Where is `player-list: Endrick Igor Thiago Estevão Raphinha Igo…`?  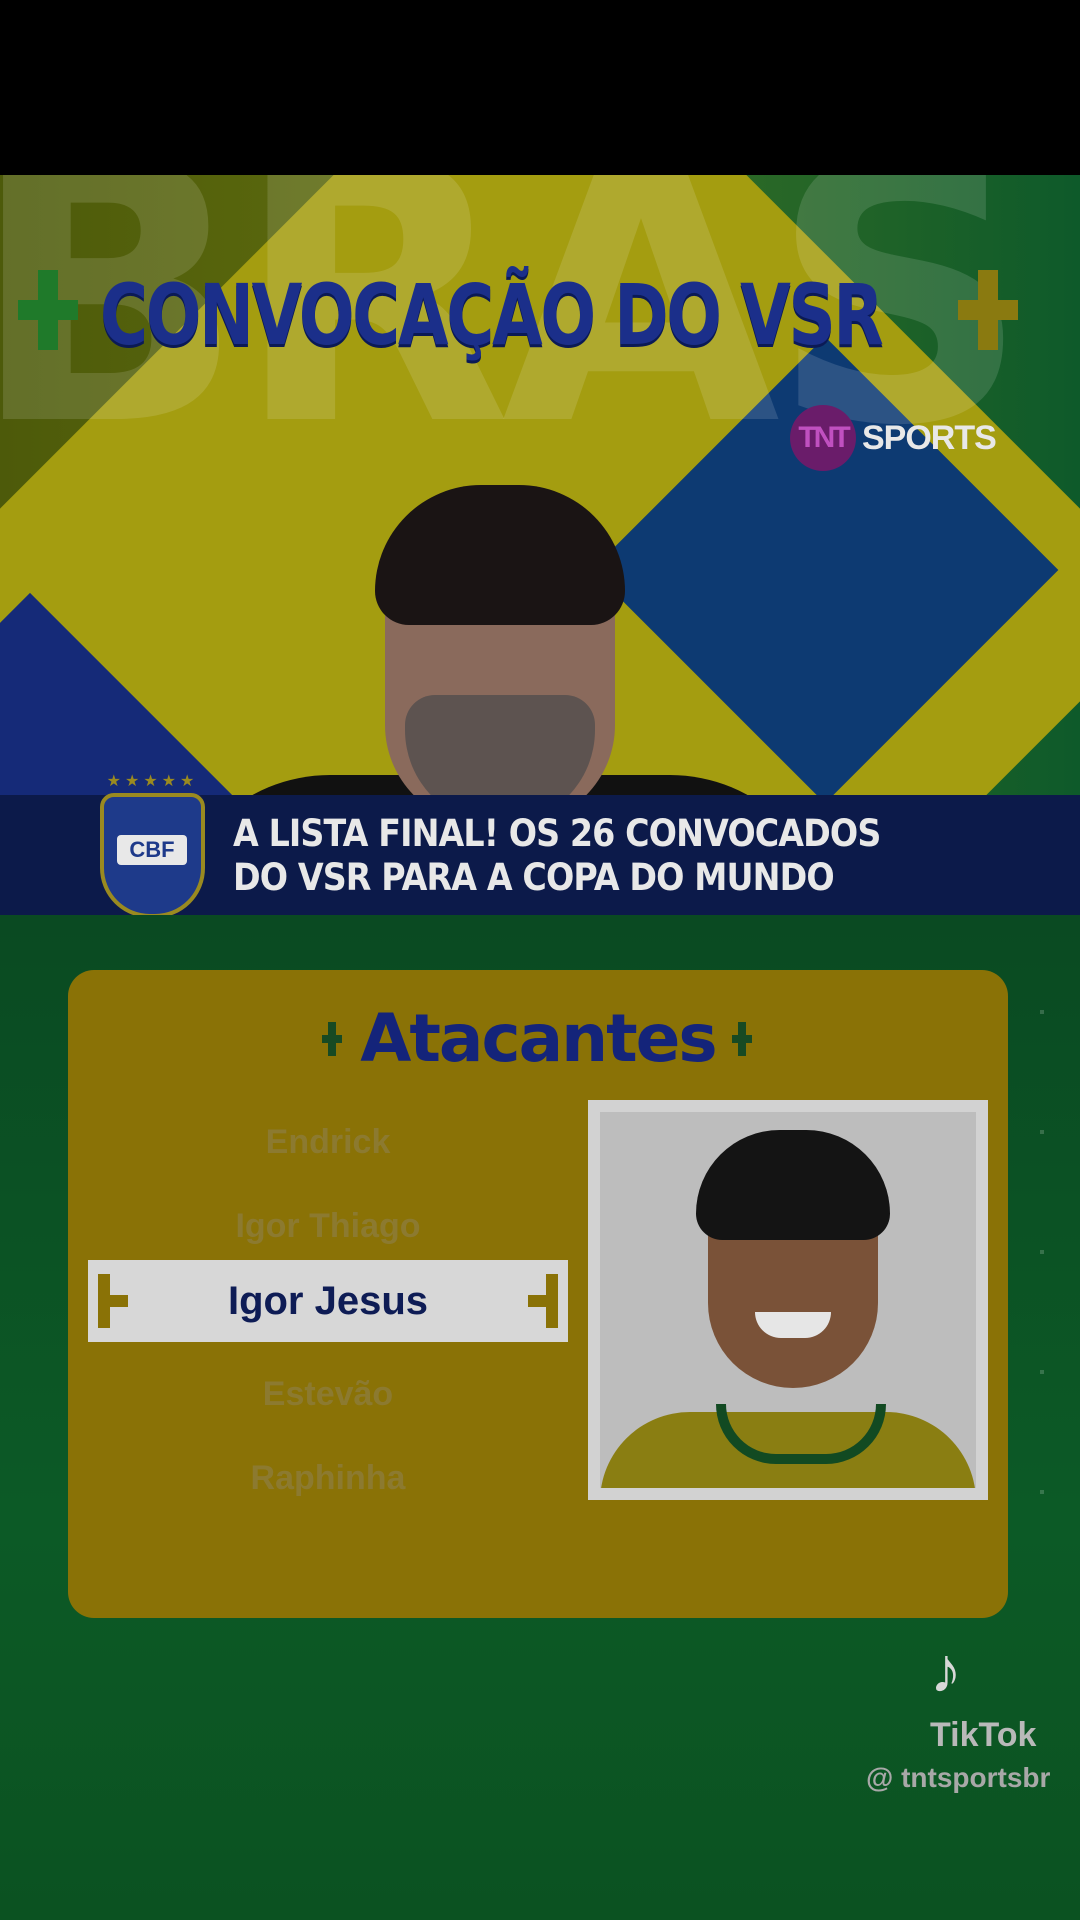
player-list: Endrick Igor Thiago Estevão Raphinha Igo… is located at coordinates (328, 1310).